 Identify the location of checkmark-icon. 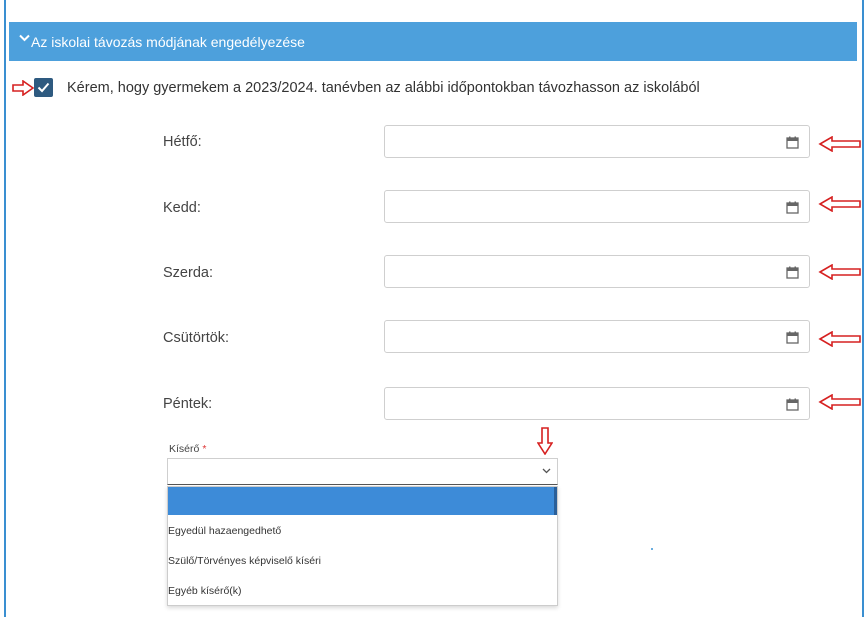
(43, 87).